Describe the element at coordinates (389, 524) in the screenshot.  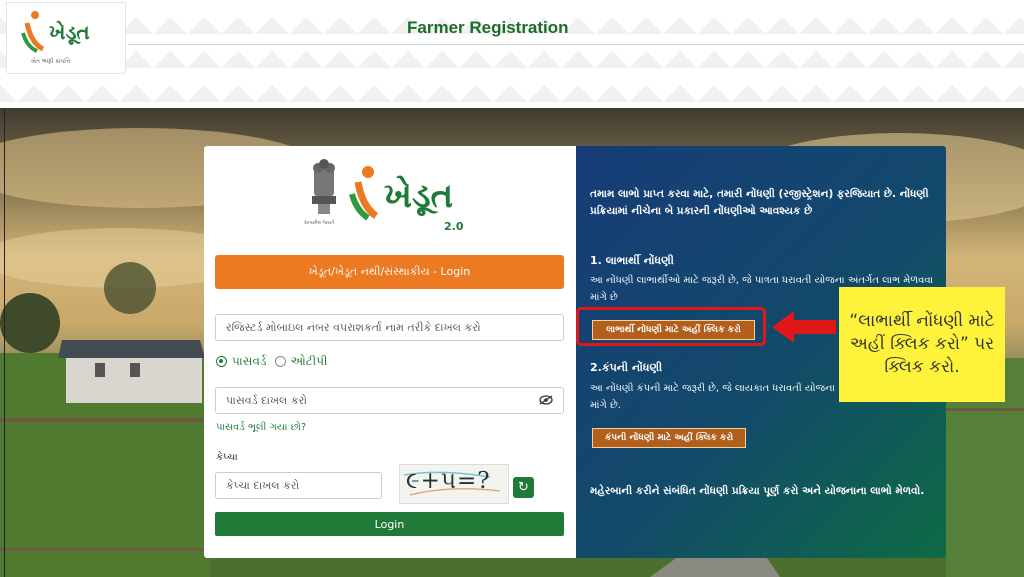
I see `login-button: Login` at that location.